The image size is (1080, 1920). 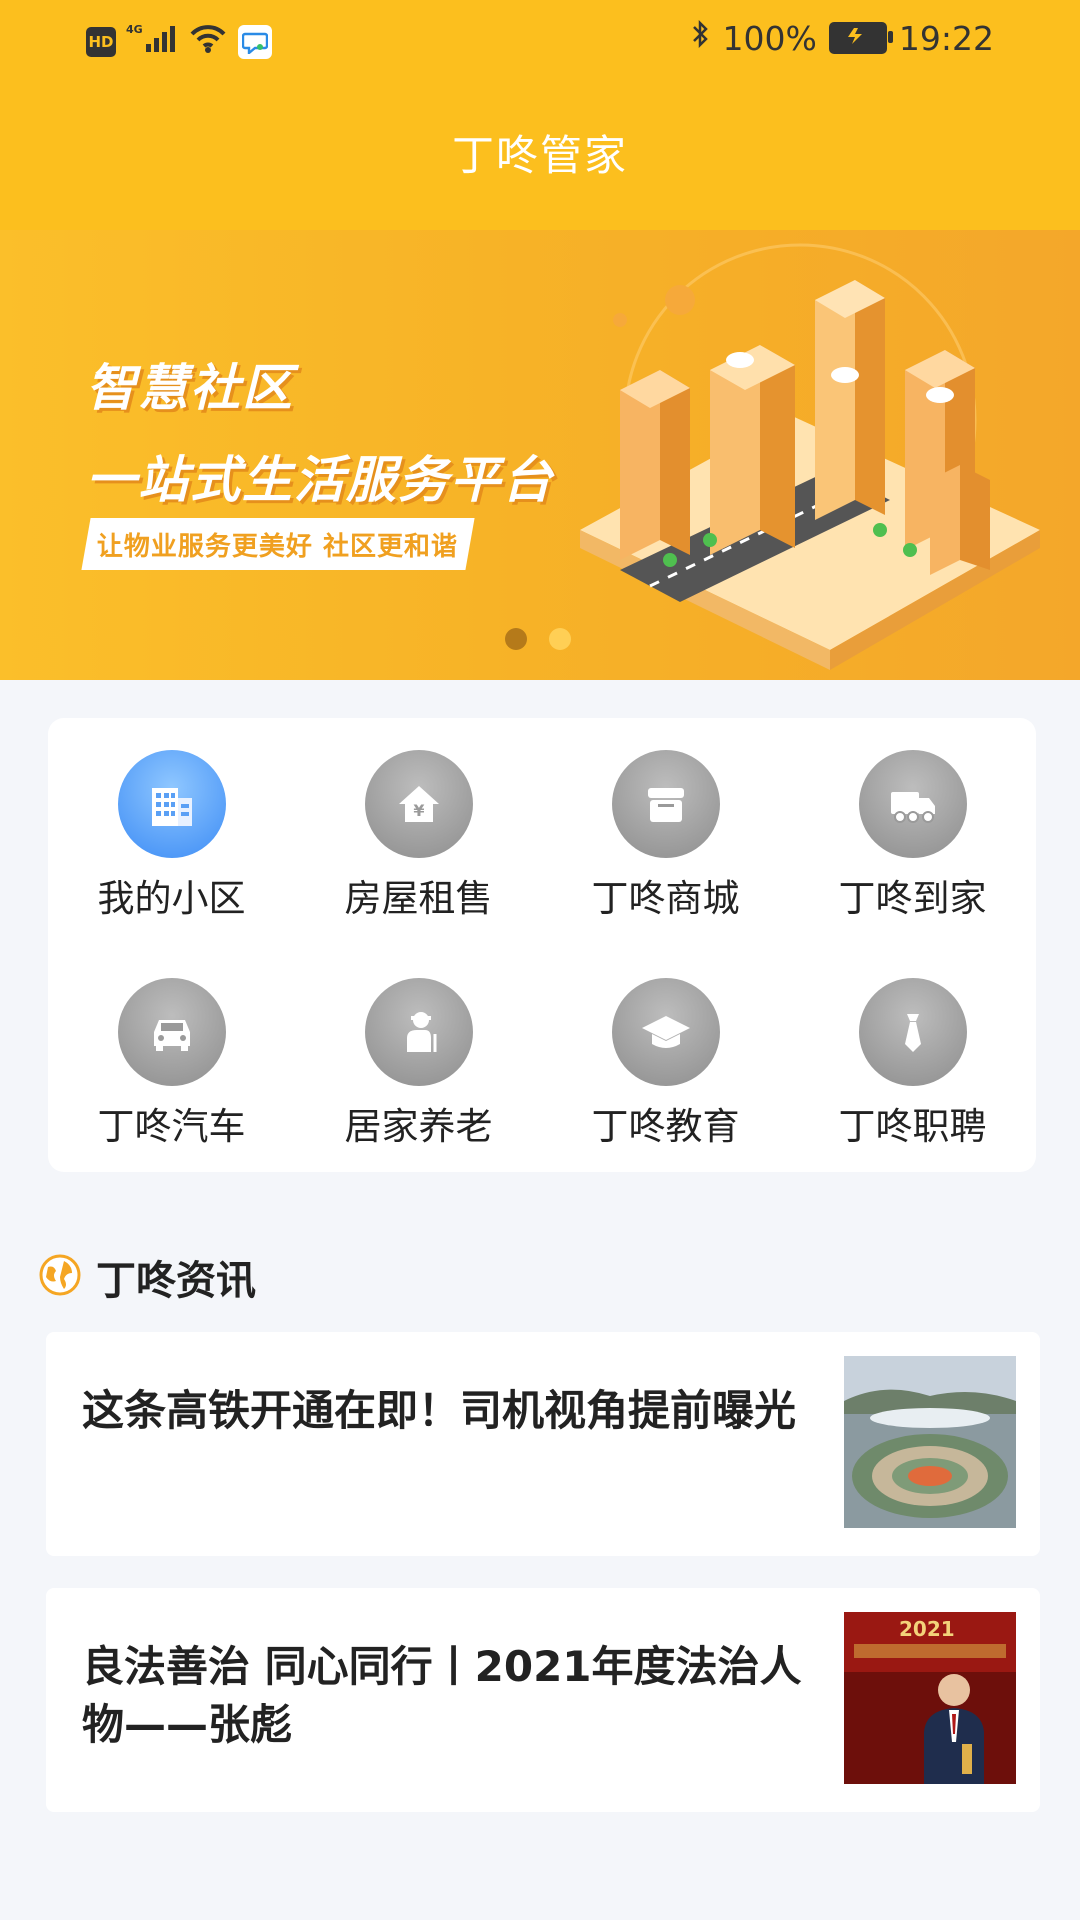 I want to click on bluetooth-icon, so click(x=701, y=38).